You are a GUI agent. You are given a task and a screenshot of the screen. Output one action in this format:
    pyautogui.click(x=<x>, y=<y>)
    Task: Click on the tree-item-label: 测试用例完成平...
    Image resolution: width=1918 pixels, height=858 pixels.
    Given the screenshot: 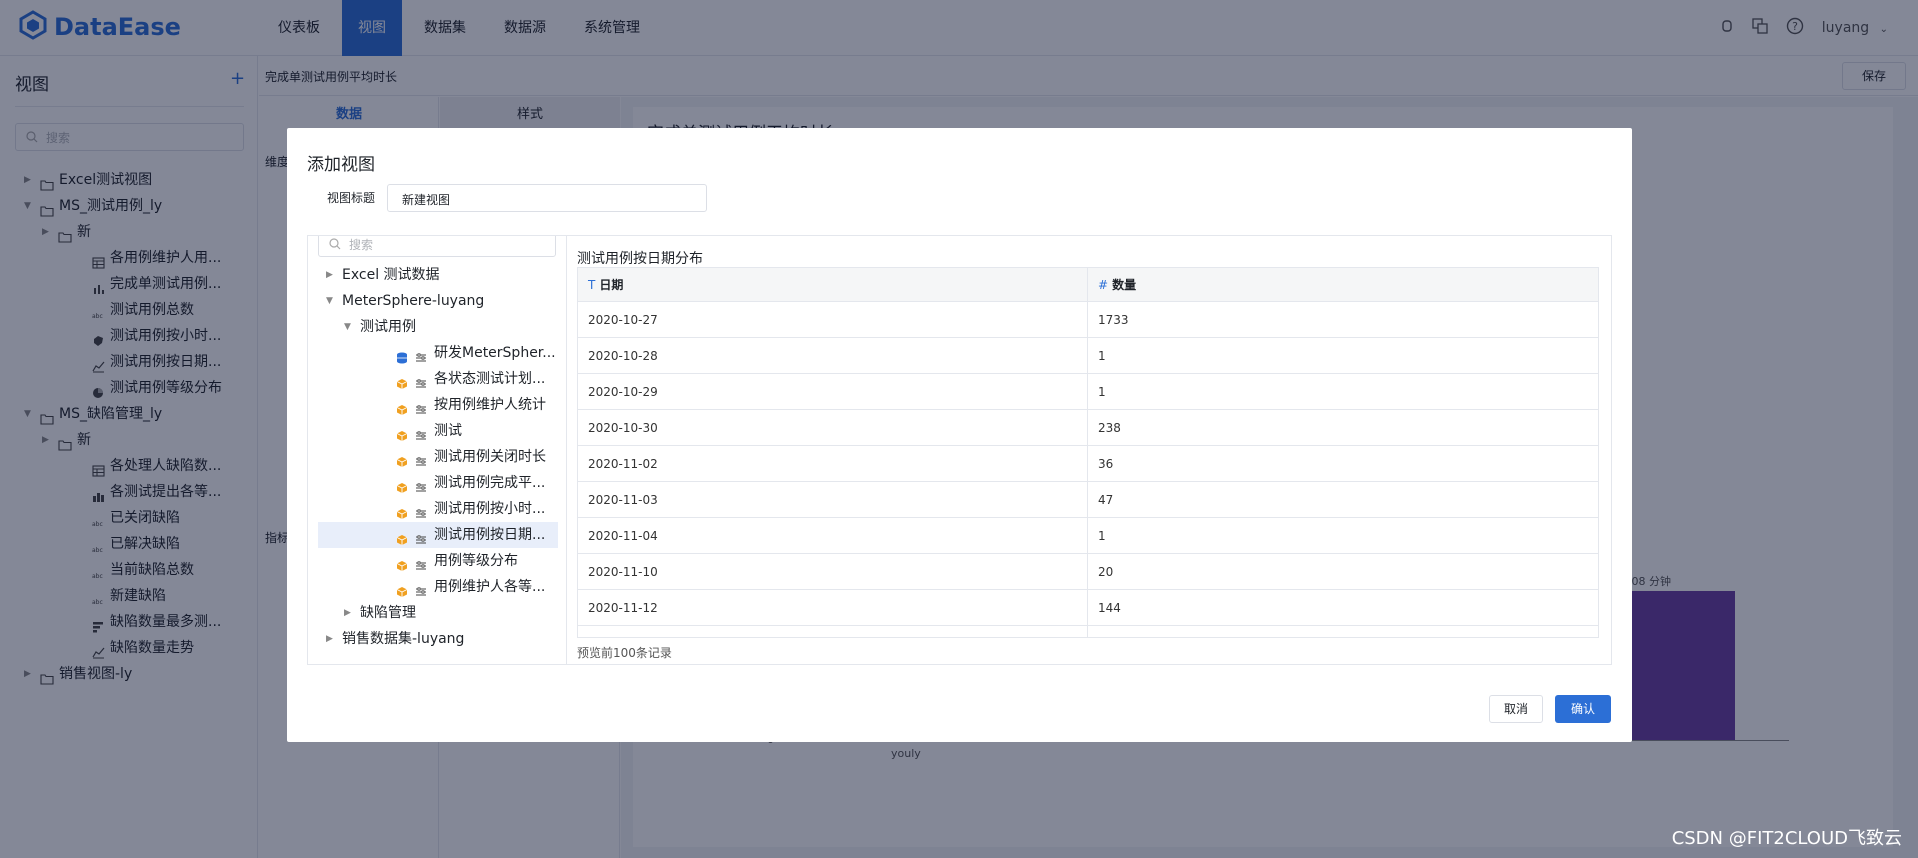 What is the action you would take?
    pyautogui.click(x=490, y=483)
    